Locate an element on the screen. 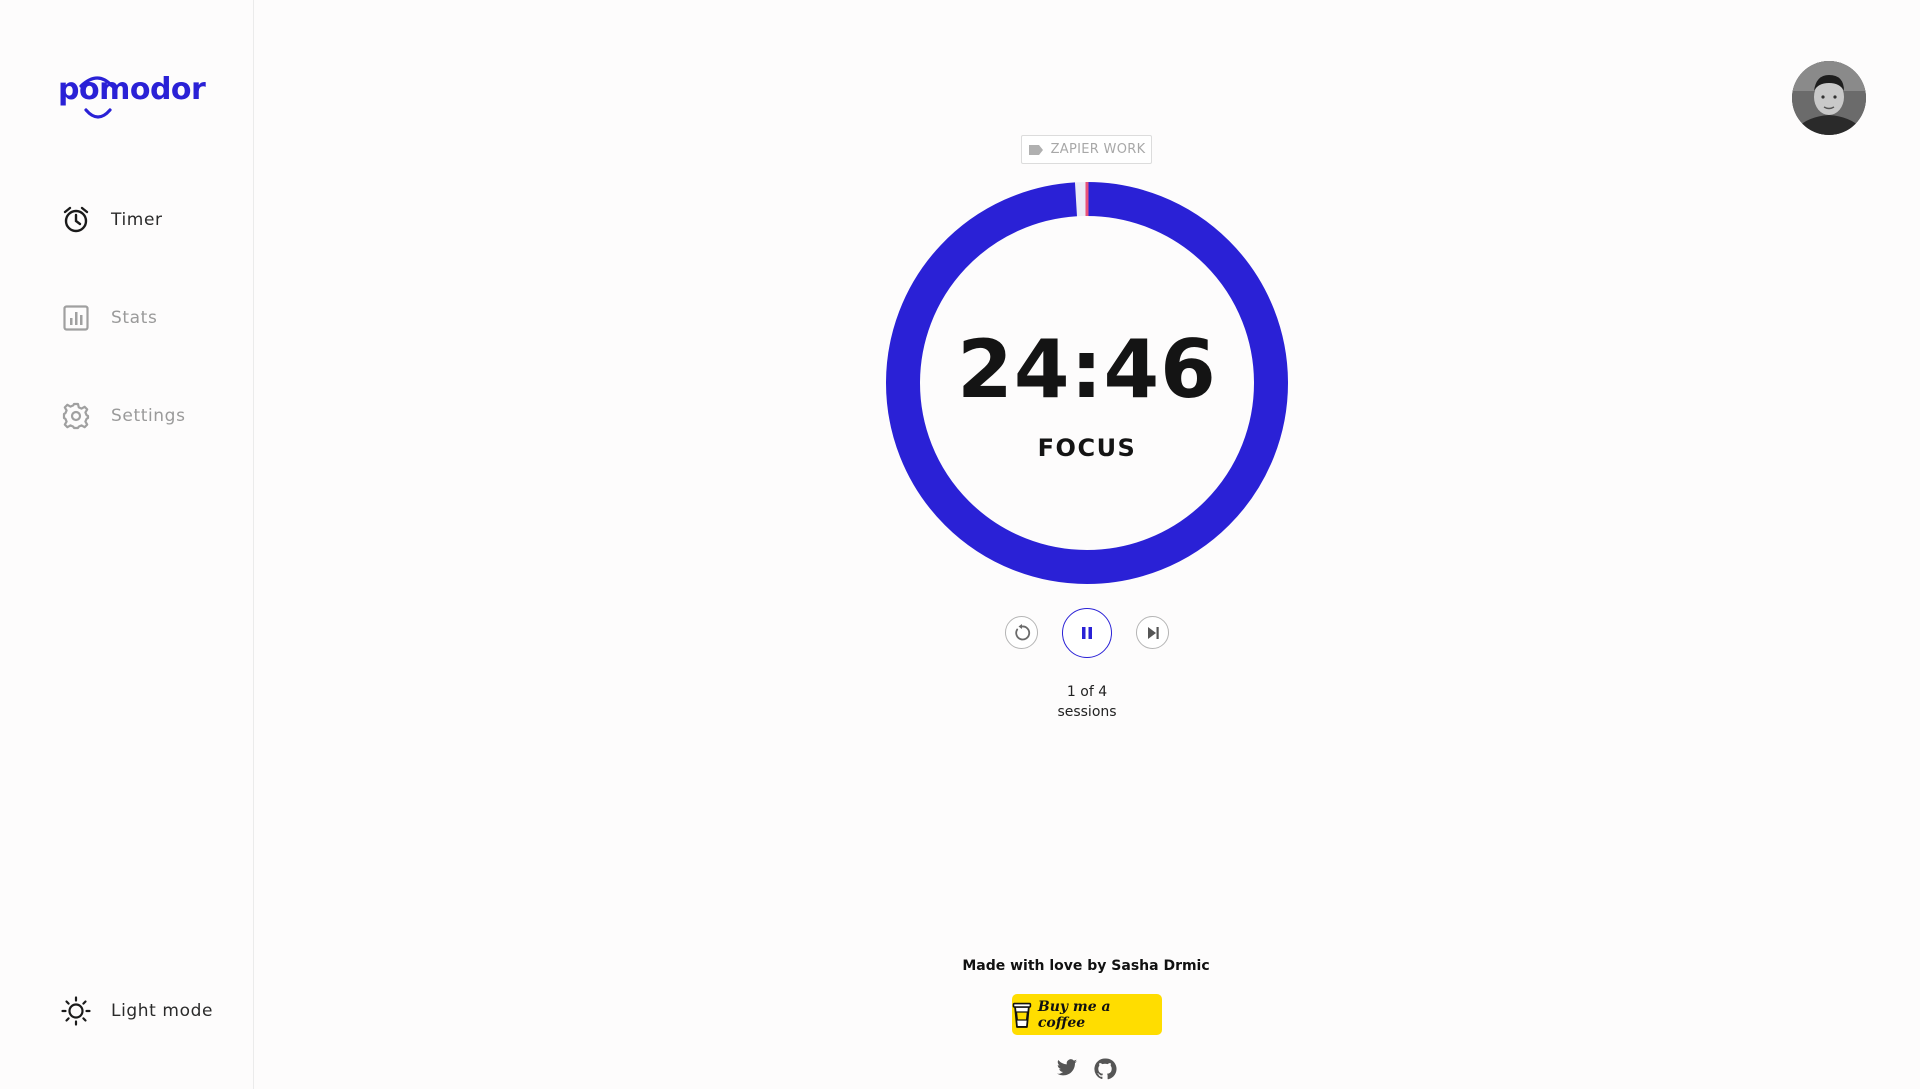 Image resolution: width=1920 pixels, height=1089 pixels. pause-button is located at coordinates (1087, 633).